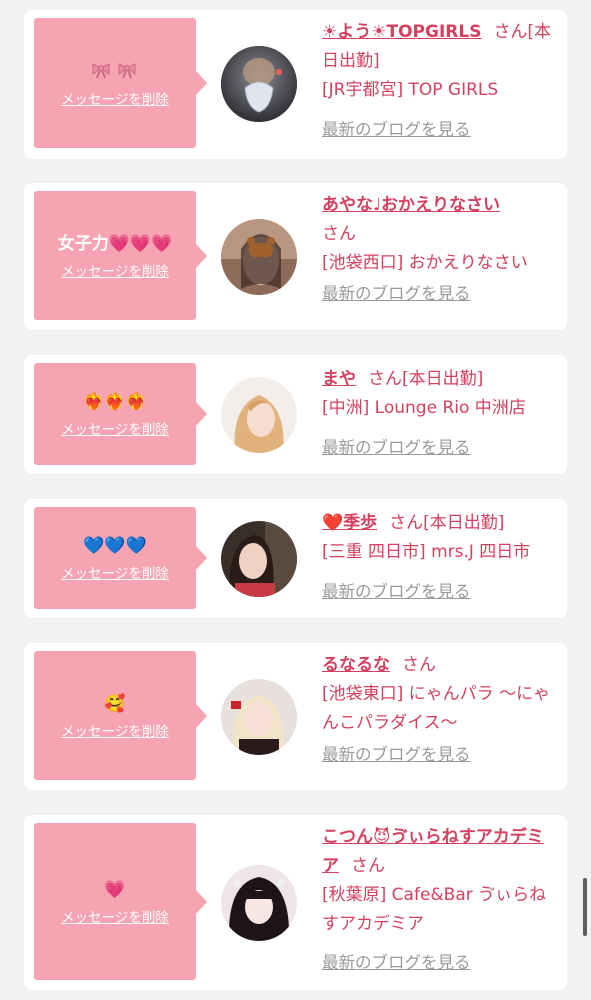  I want to click on shop-name: [秋葉原] Cafe&Bar ゔぃらねすアカデミア, so click(434, 909).